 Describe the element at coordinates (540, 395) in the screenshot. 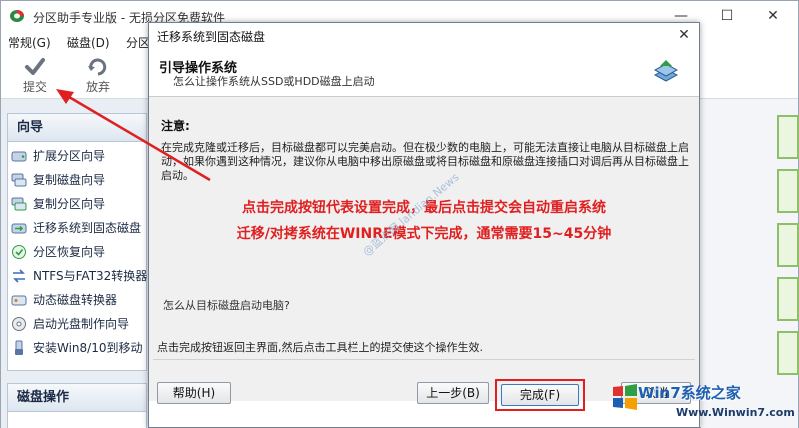

I see `finish-button: 完成(F)` at that location.